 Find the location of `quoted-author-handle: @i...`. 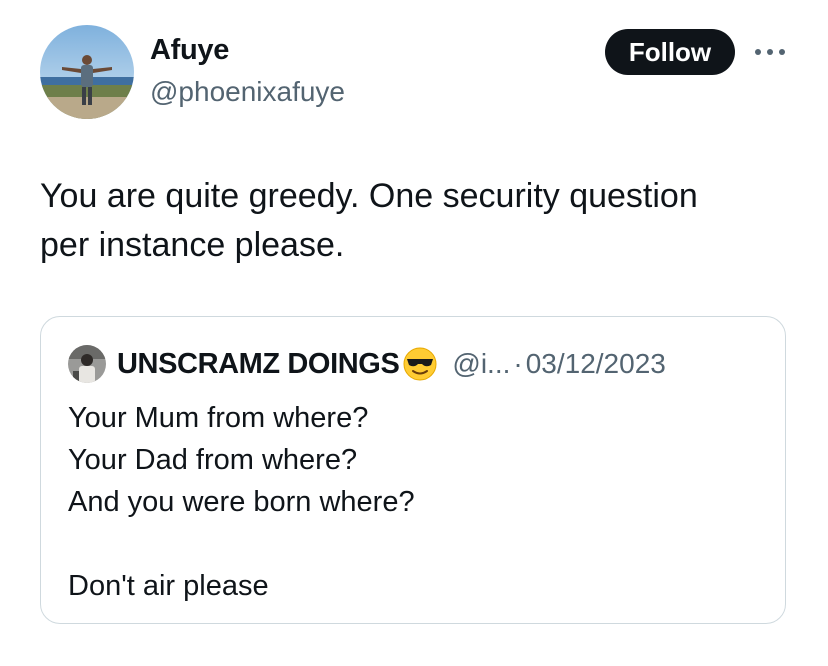

quoted-author-handle: @i... is located at coordinates (481, 364).